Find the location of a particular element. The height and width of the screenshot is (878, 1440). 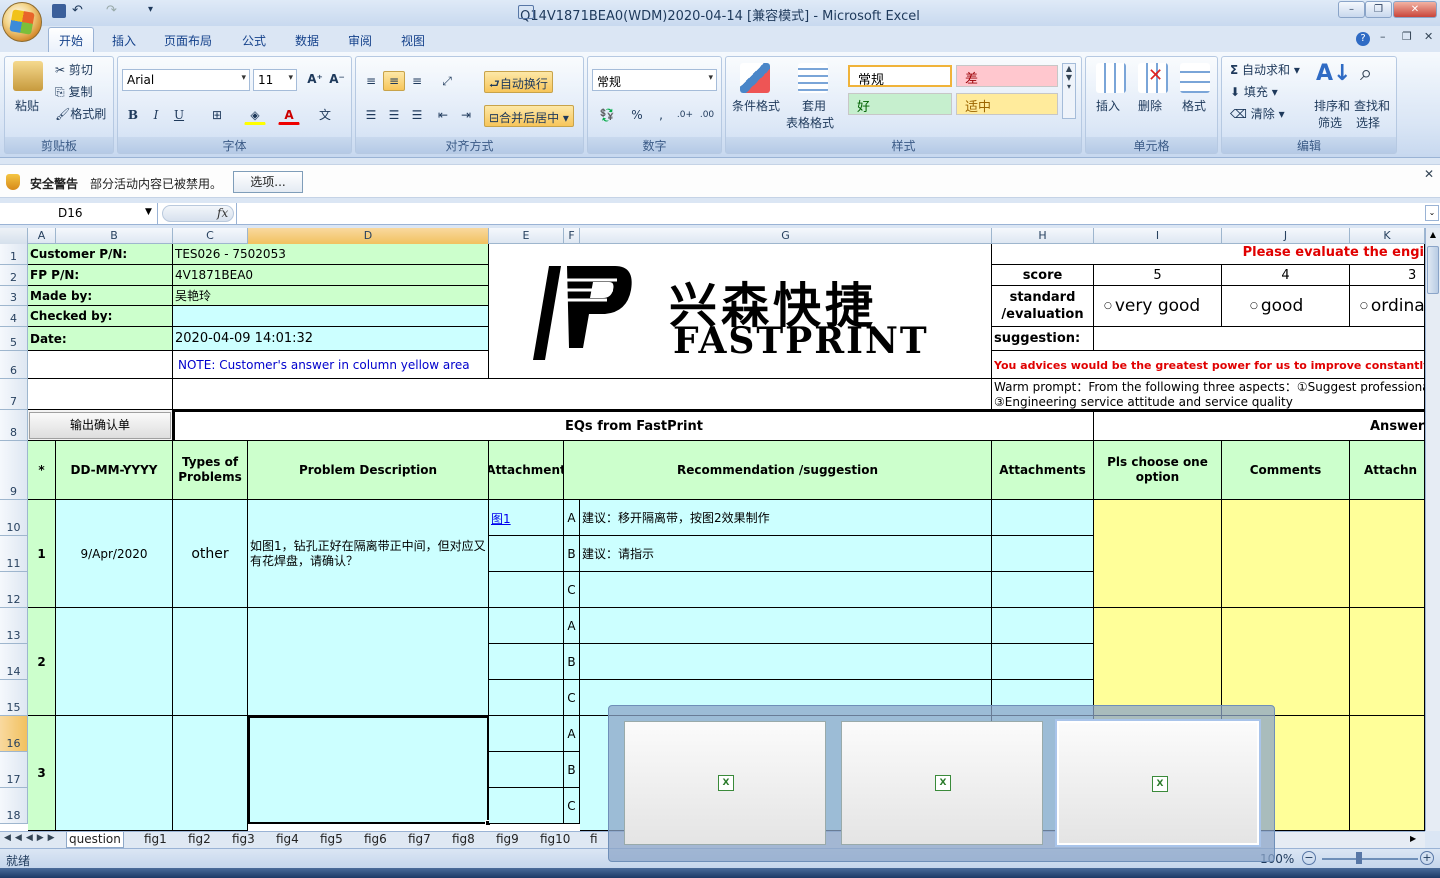

col-header-j: J is located at coordinates (1286, 236).